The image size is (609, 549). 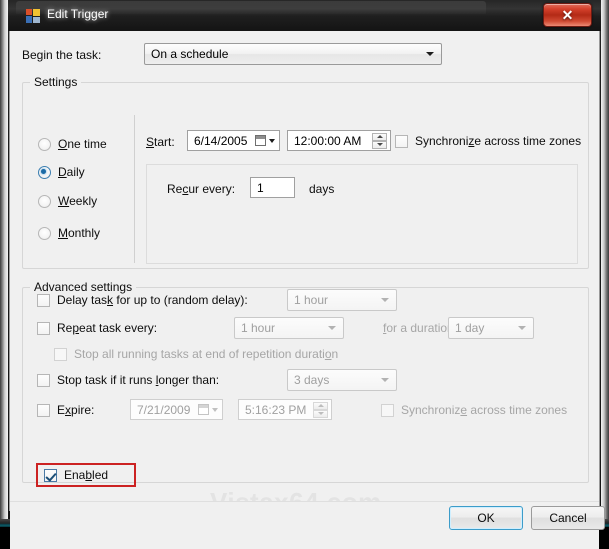 I want to click on delay-task-label: Delay task for up to (random delay):, so click(x=152, y=300).